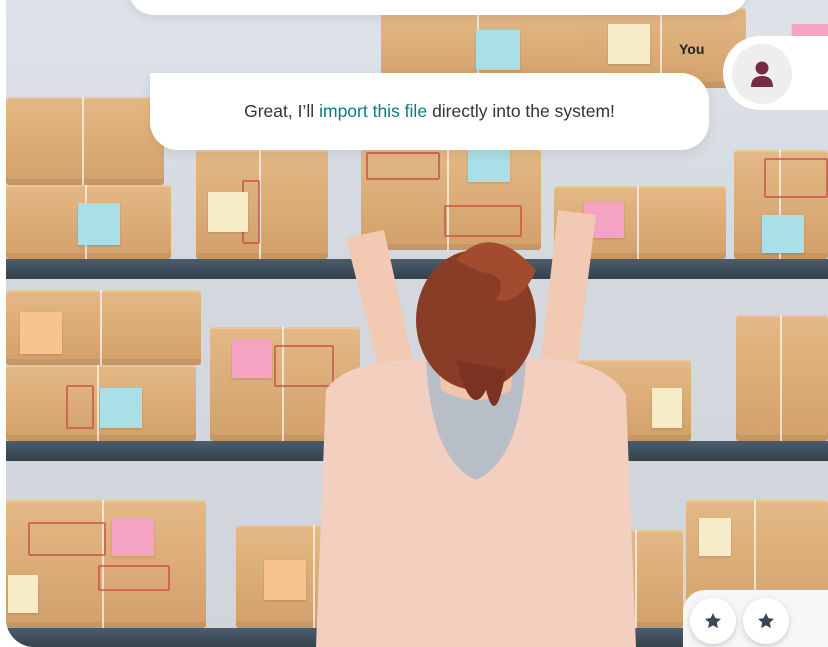  I want to click on user-icon, so click(762, 74).